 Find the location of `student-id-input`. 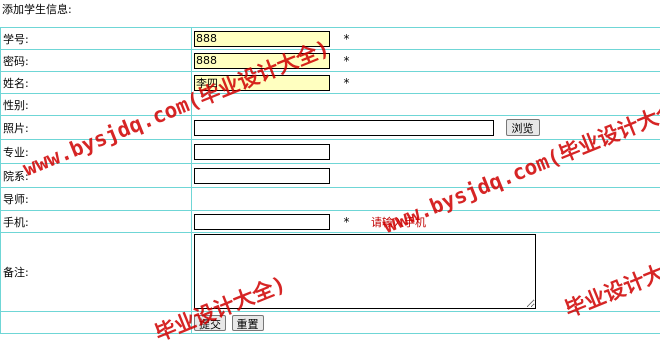

student-id-input is located at coordinates (262, 39).